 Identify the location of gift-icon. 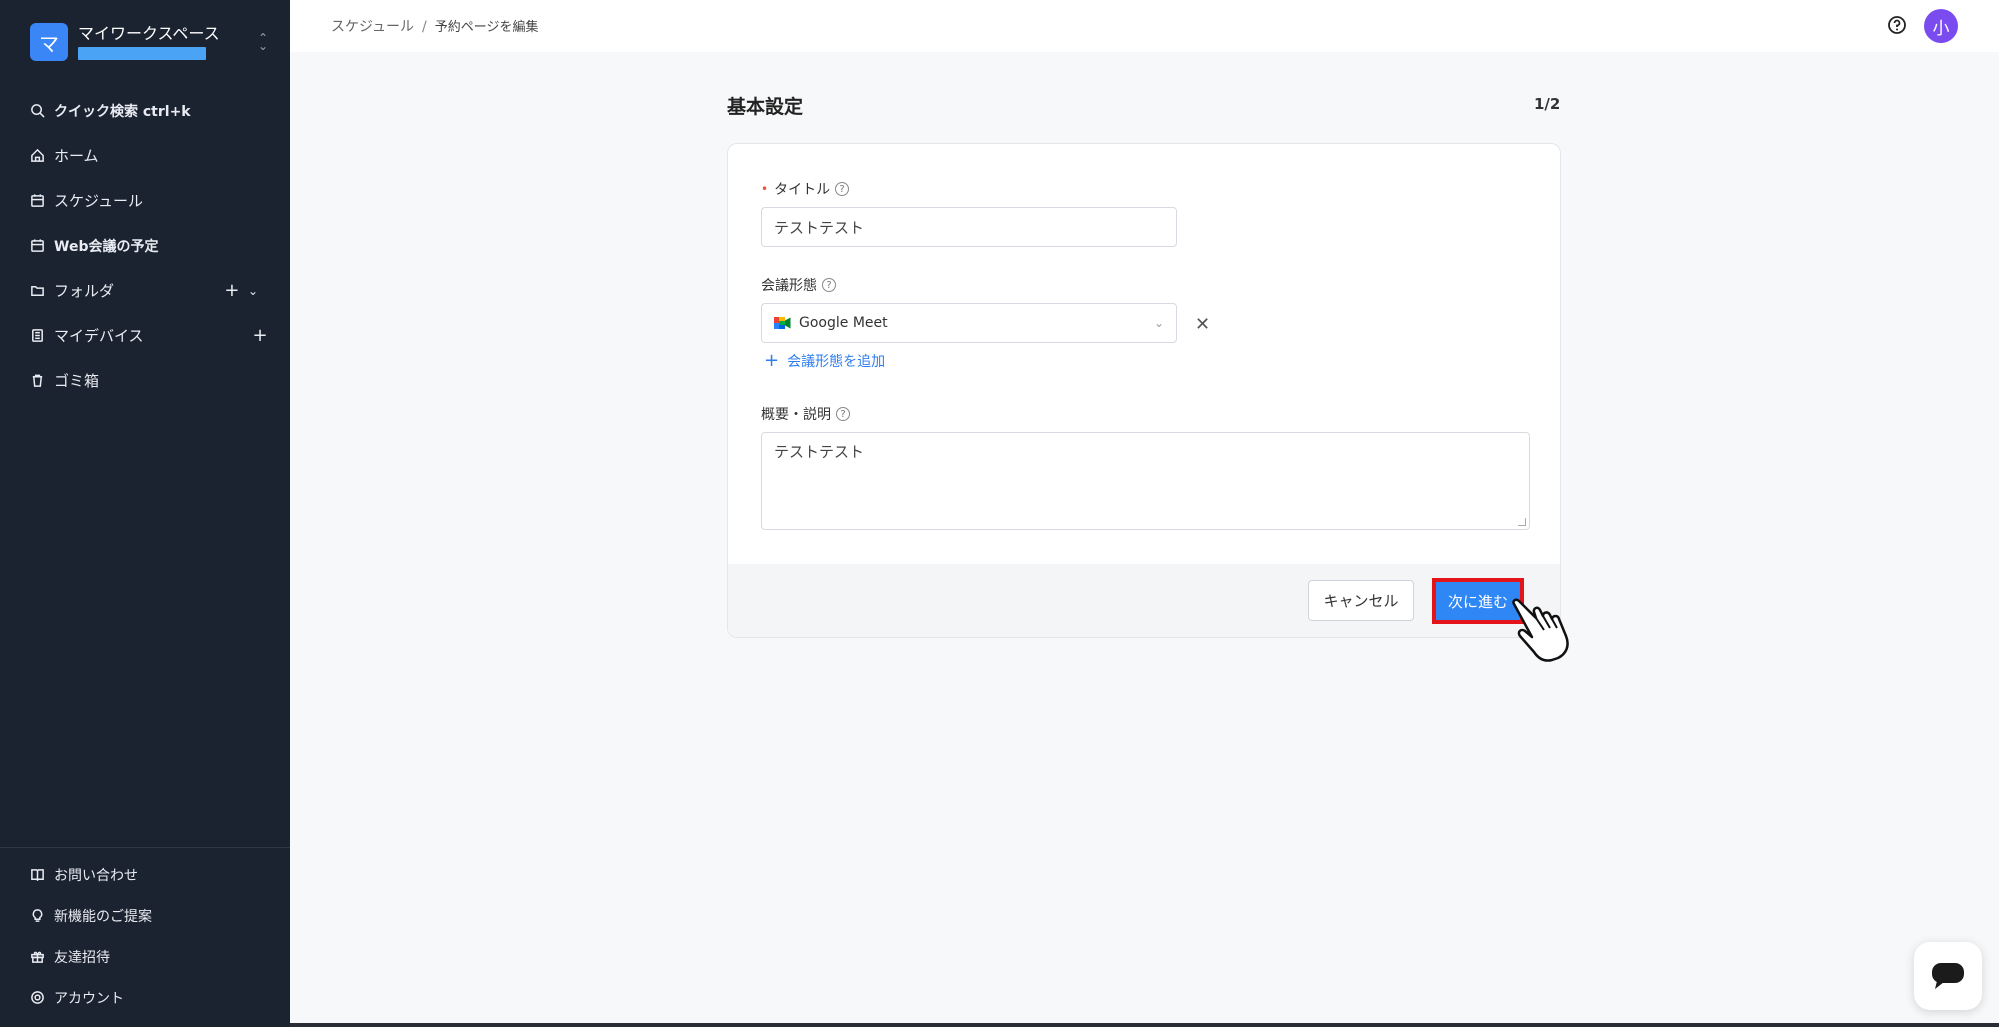
(37, 957).